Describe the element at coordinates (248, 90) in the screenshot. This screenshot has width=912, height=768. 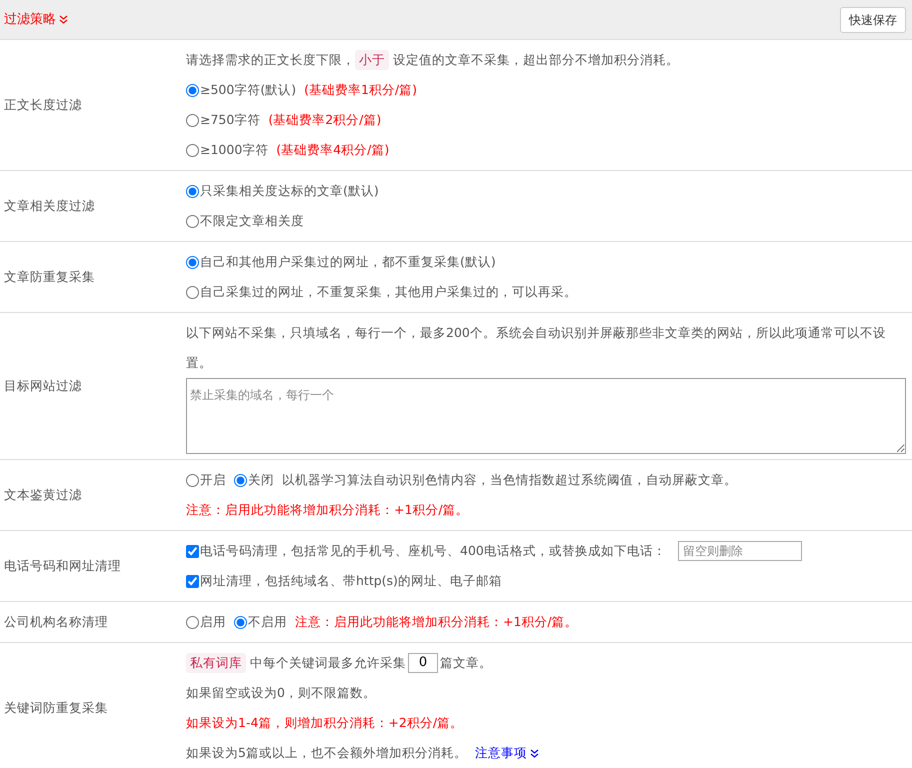
I see `option-label: ≥500字符(默认)` at that location.